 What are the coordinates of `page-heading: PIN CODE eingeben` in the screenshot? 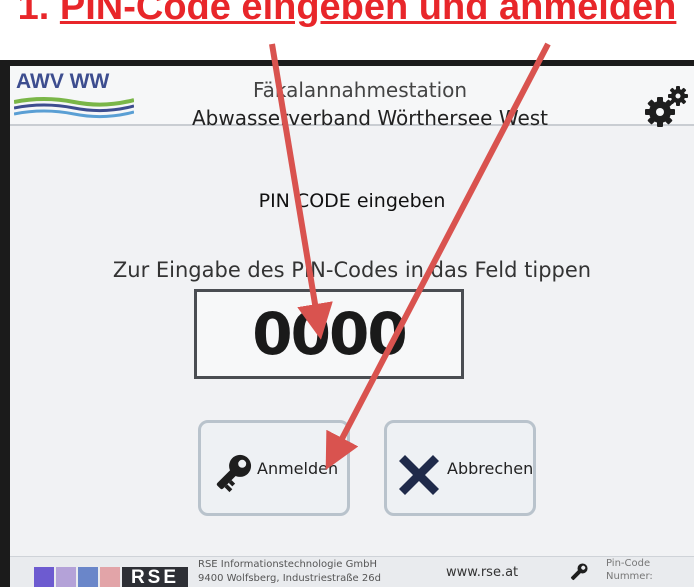 It's located at (352, 201).